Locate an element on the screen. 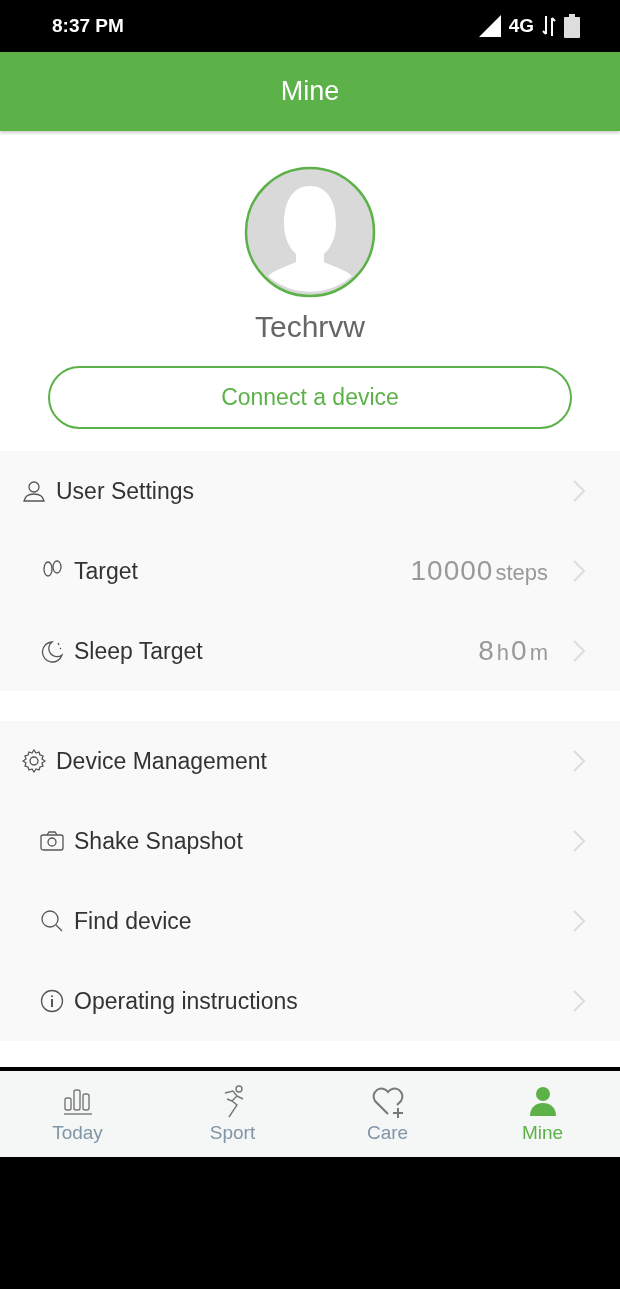 This screenshot has height=1289, width=620. menu-row: Sleep Target 8 h0 m is located at coordinates (319, 651).